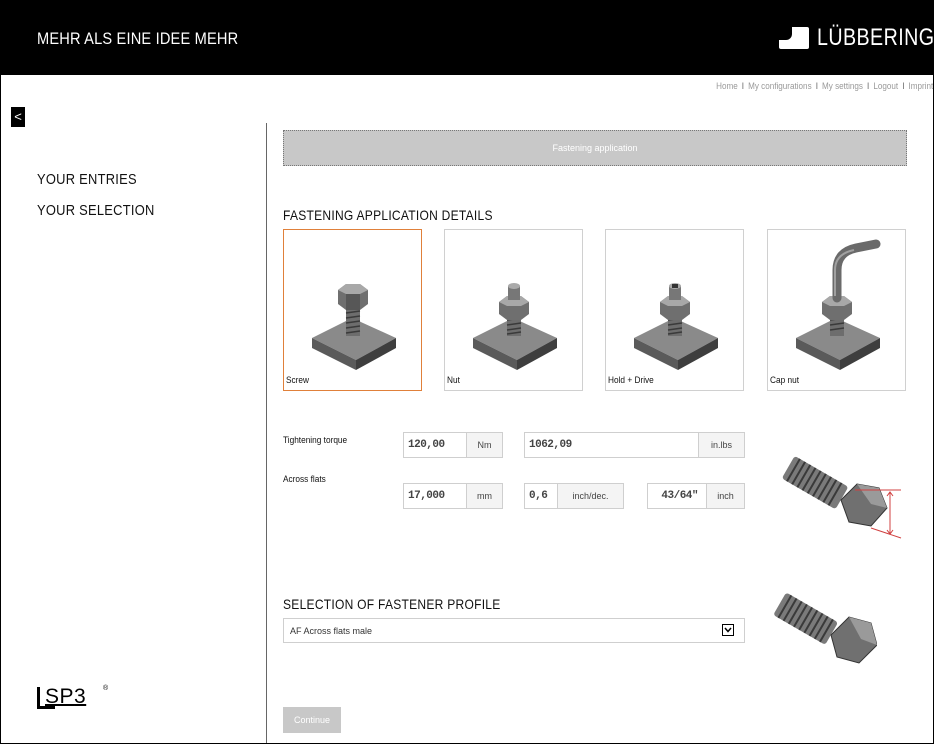 This screenshot has width=934, height=744. Describe the element at coordinates (727, 86) in the screenshot. I see `link-home: Home` at that location.